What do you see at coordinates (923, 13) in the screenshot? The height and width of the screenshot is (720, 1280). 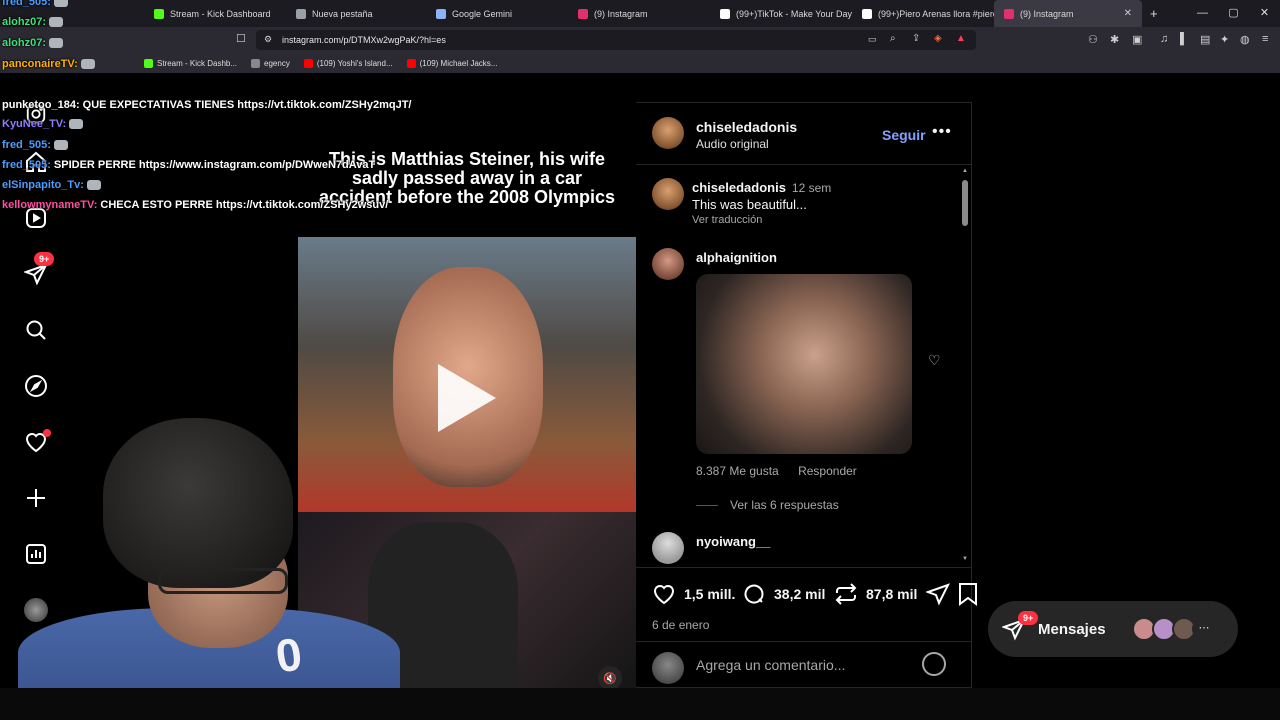 I see `browser-tab: (99+)Piero Arenas llora #piero` at bounding box center [923, 13].